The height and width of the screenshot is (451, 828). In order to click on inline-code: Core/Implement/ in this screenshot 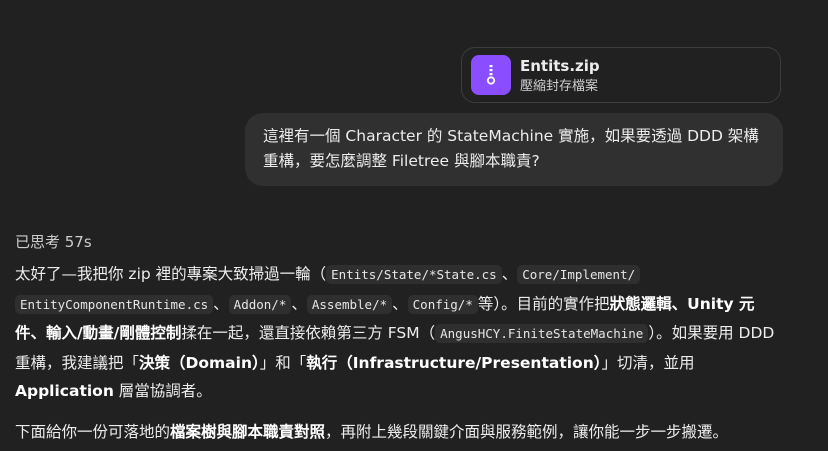, I will do `click(579, 274)`.